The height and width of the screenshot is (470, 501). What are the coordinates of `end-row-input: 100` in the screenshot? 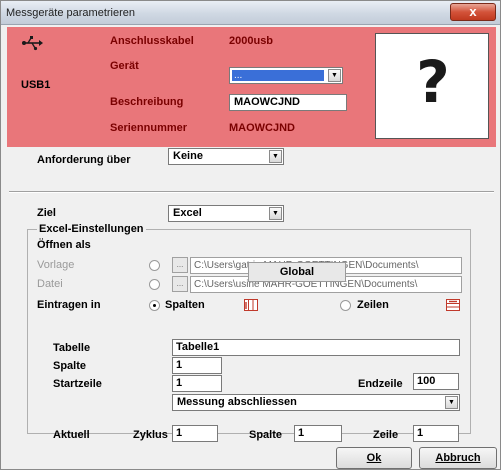 It's located at (436, 381).